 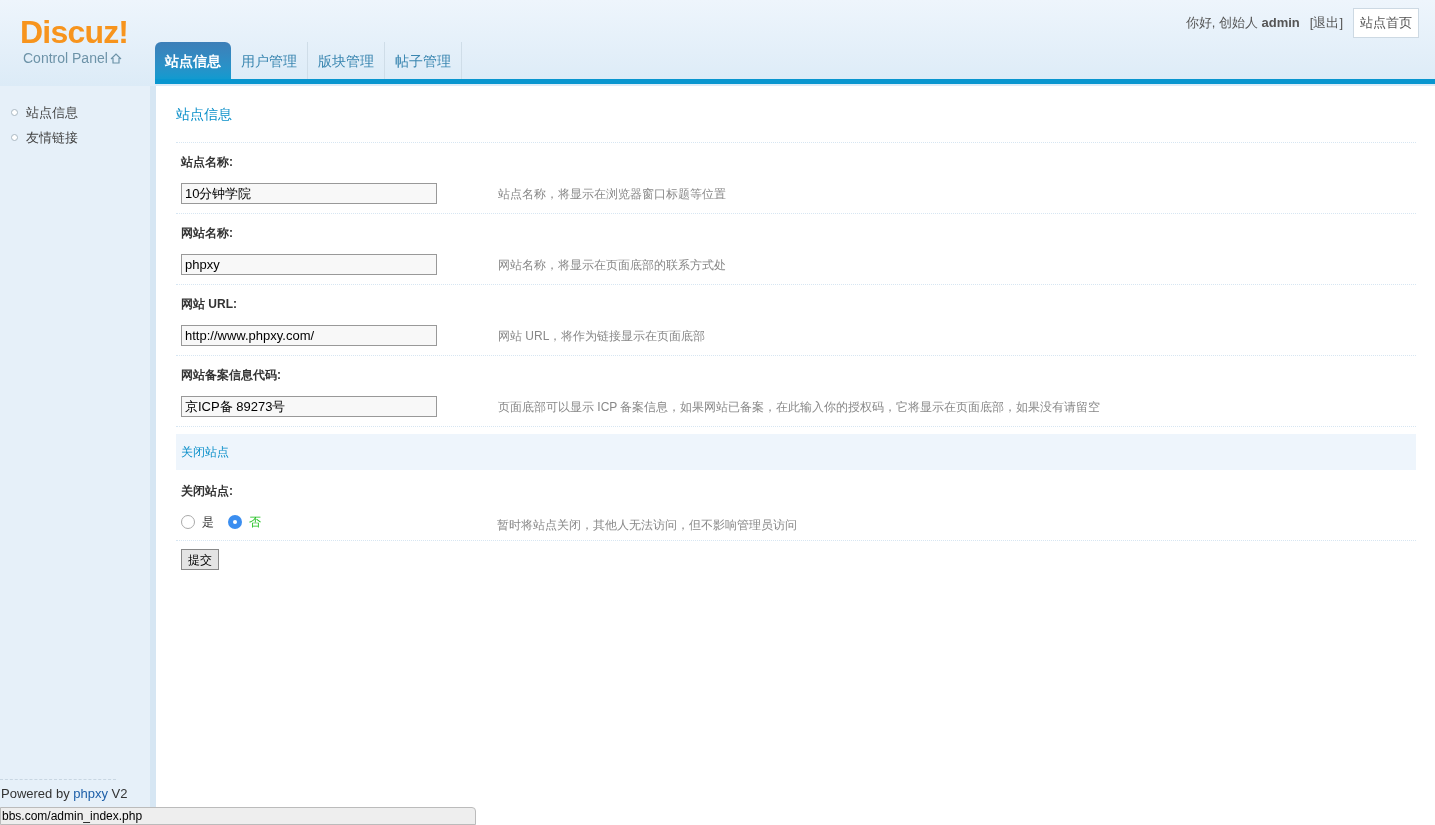 I want to click on sidebar-item: 友情链接, so click(x=75, y=137).